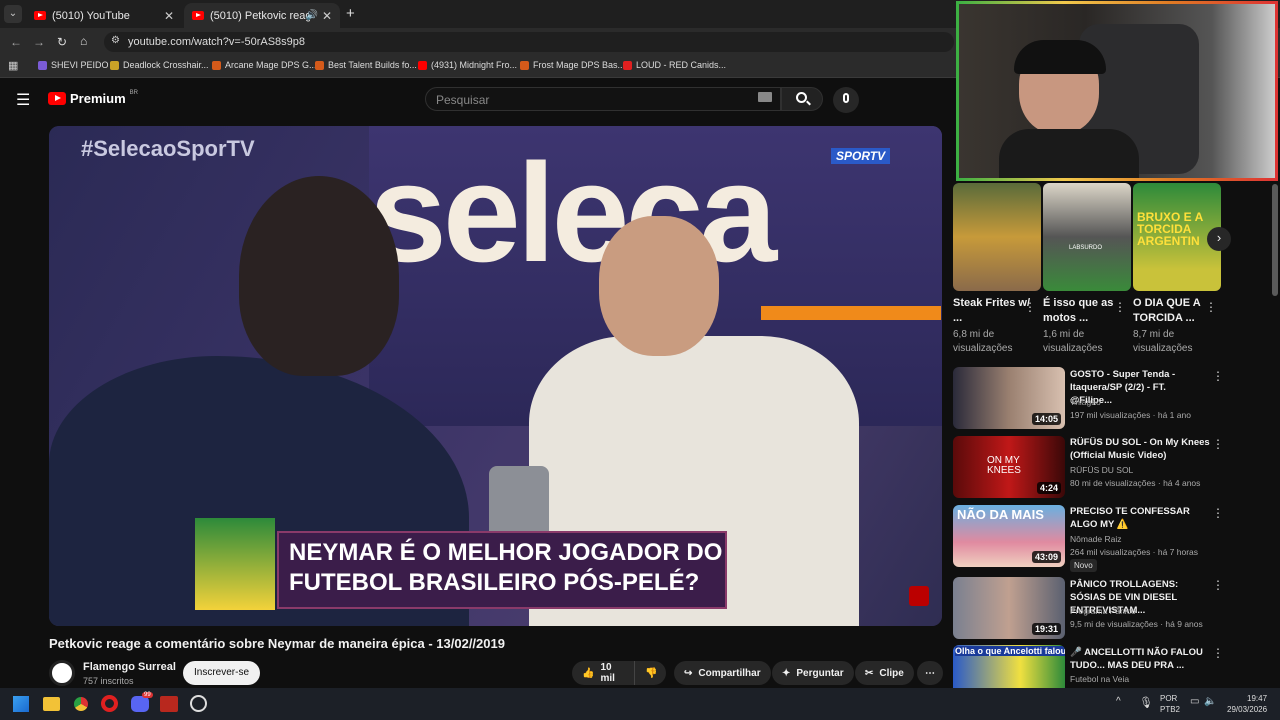 This screenshot has height=720, width=1280. What do you see at coordinates (1140, 518) in the screenshot?
I see `video-title: PRECISO TE CONFESSAR ALGO MY ⚠️` at bounding box center [1140, 518].